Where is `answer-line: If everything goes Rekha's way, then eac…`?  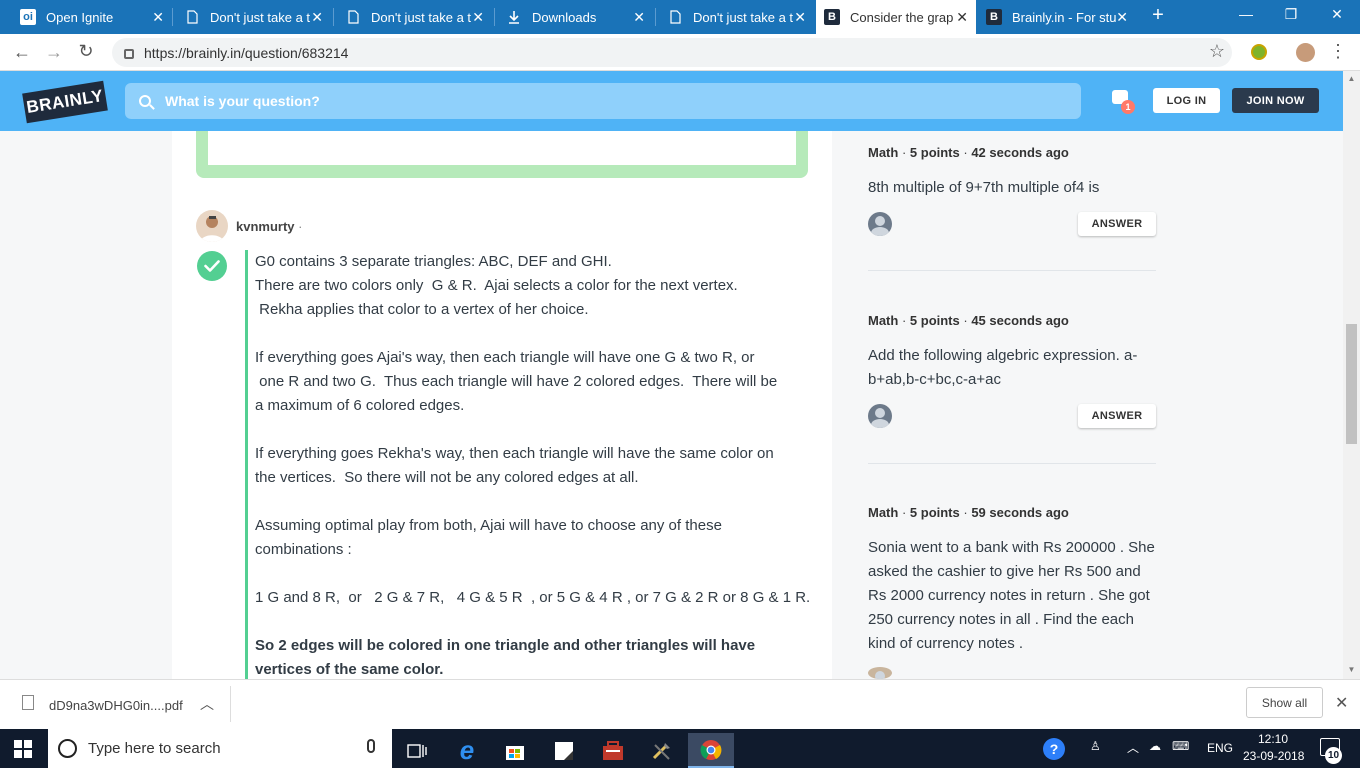 answer-line: If everything goes Rekha's way, then eac… is located at coordinates (514, 453).